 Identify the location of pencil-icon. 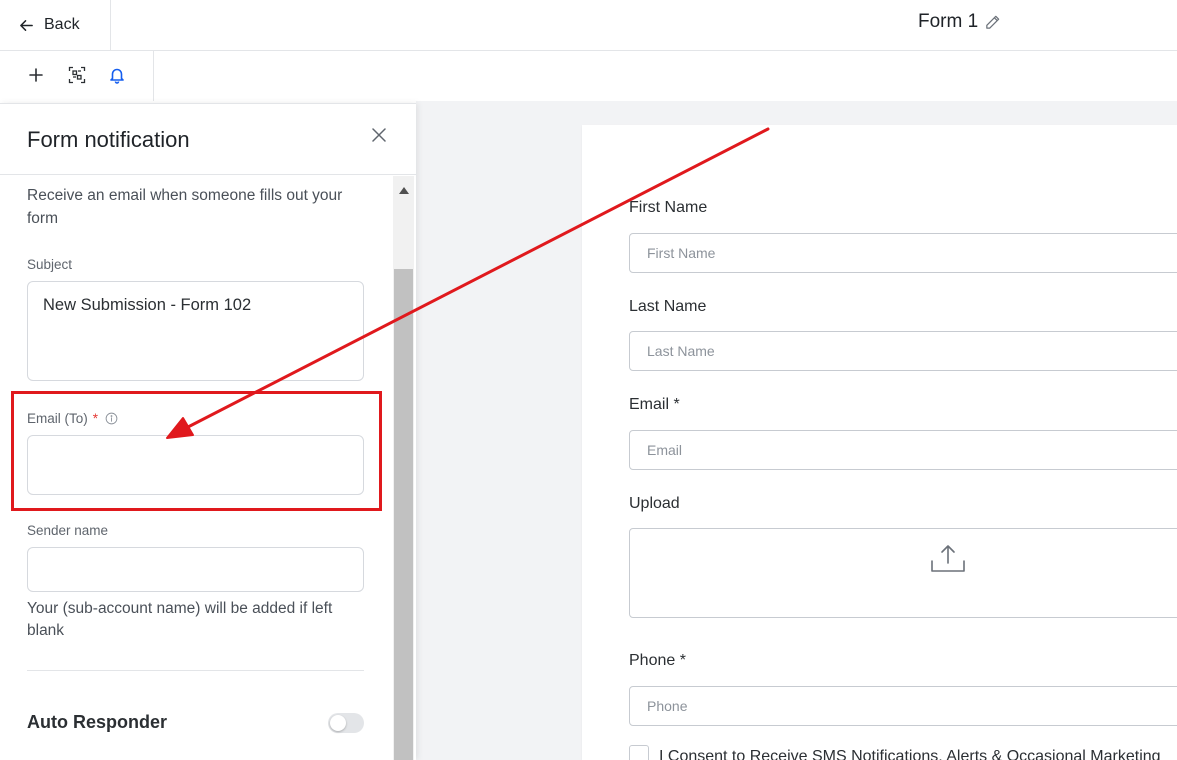
(992, 22).